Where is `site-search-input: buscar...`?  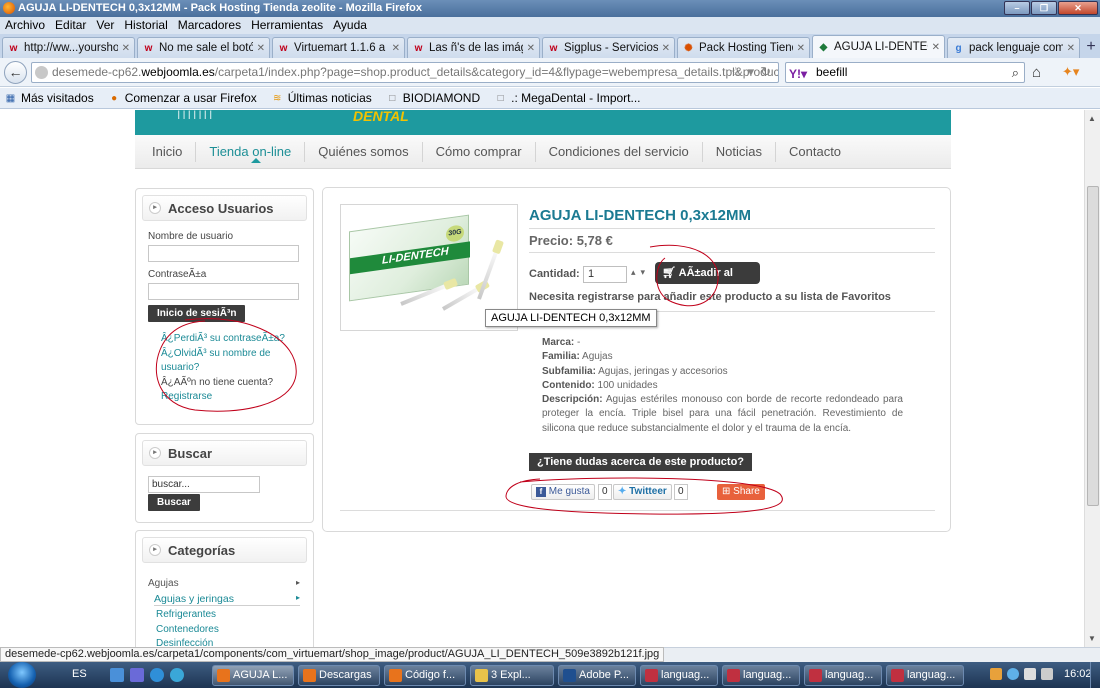
site-search-input: buscar... is located at coordinates (204, 484).